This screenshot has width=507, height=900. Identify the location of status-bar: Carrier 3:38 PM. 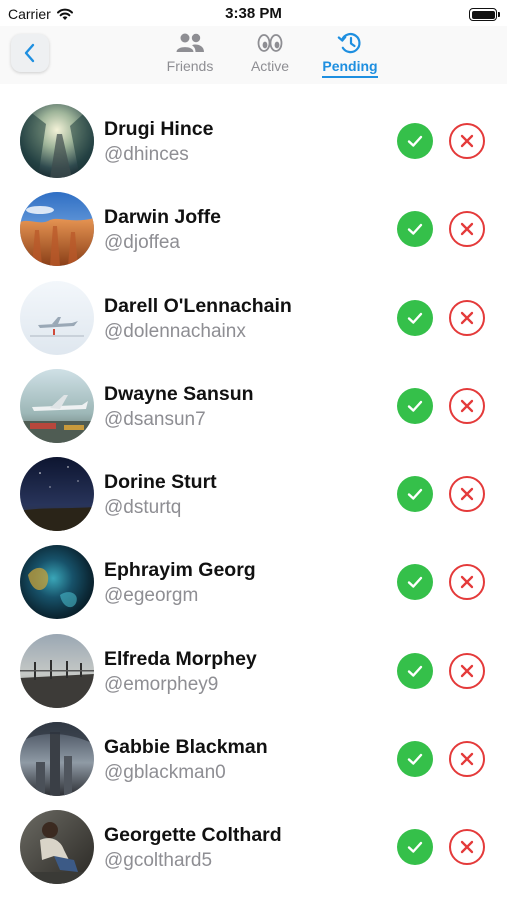
(253, 13).